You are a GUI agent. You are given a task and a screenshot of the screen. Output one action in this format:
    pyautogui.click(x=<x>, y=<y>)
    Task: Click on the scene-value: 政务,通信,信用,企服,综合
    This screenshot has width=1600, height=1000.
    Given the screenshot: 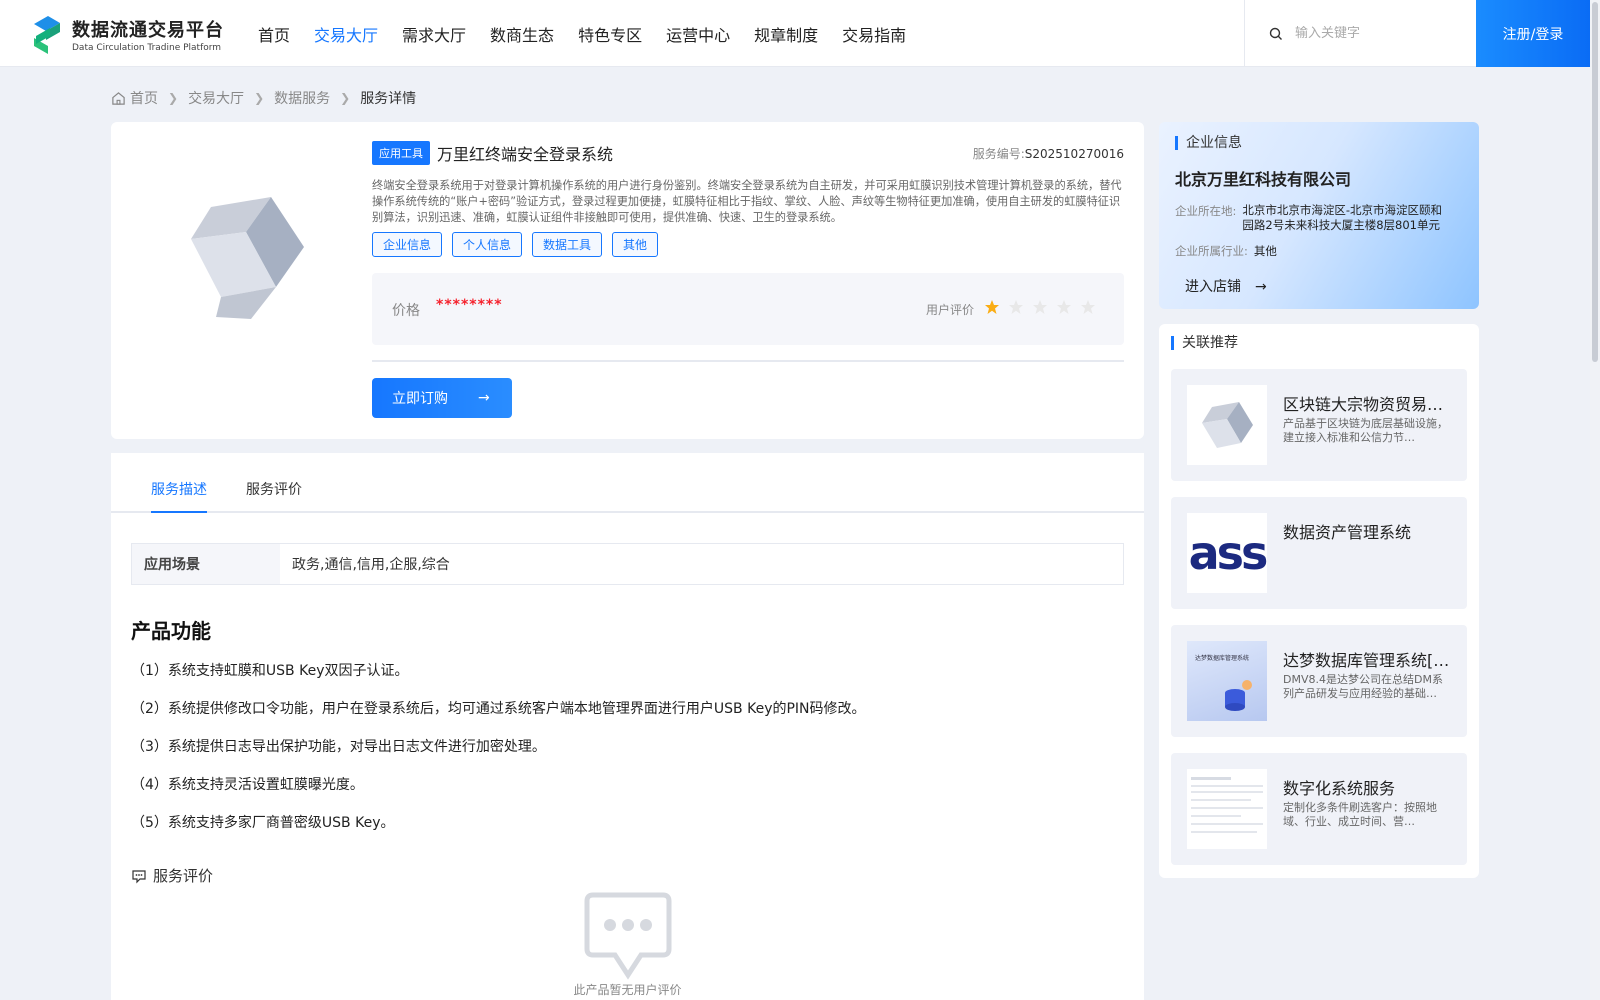 What is the action you would take?
    pyautogui.click(x=371, y=565)
    